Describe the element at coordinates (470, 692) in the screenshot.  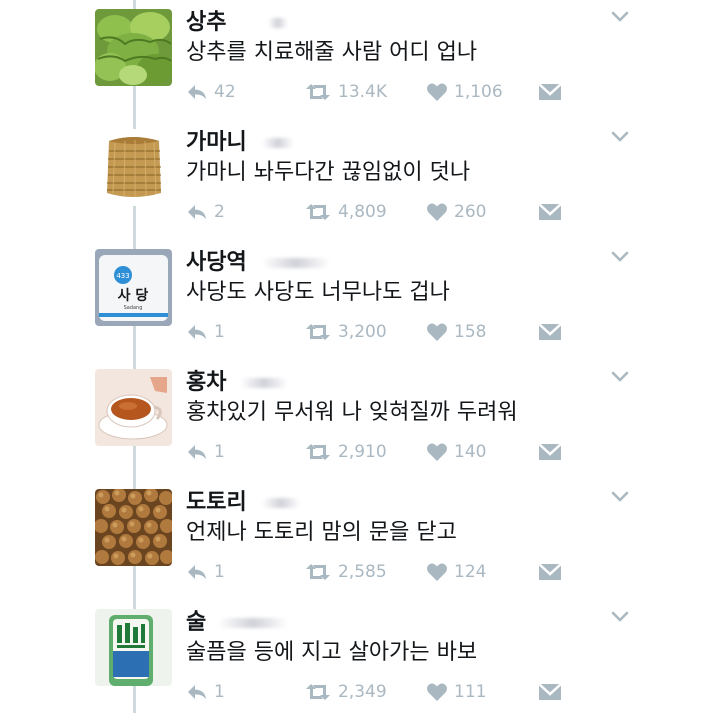
I see `like-count: 111` at that location.